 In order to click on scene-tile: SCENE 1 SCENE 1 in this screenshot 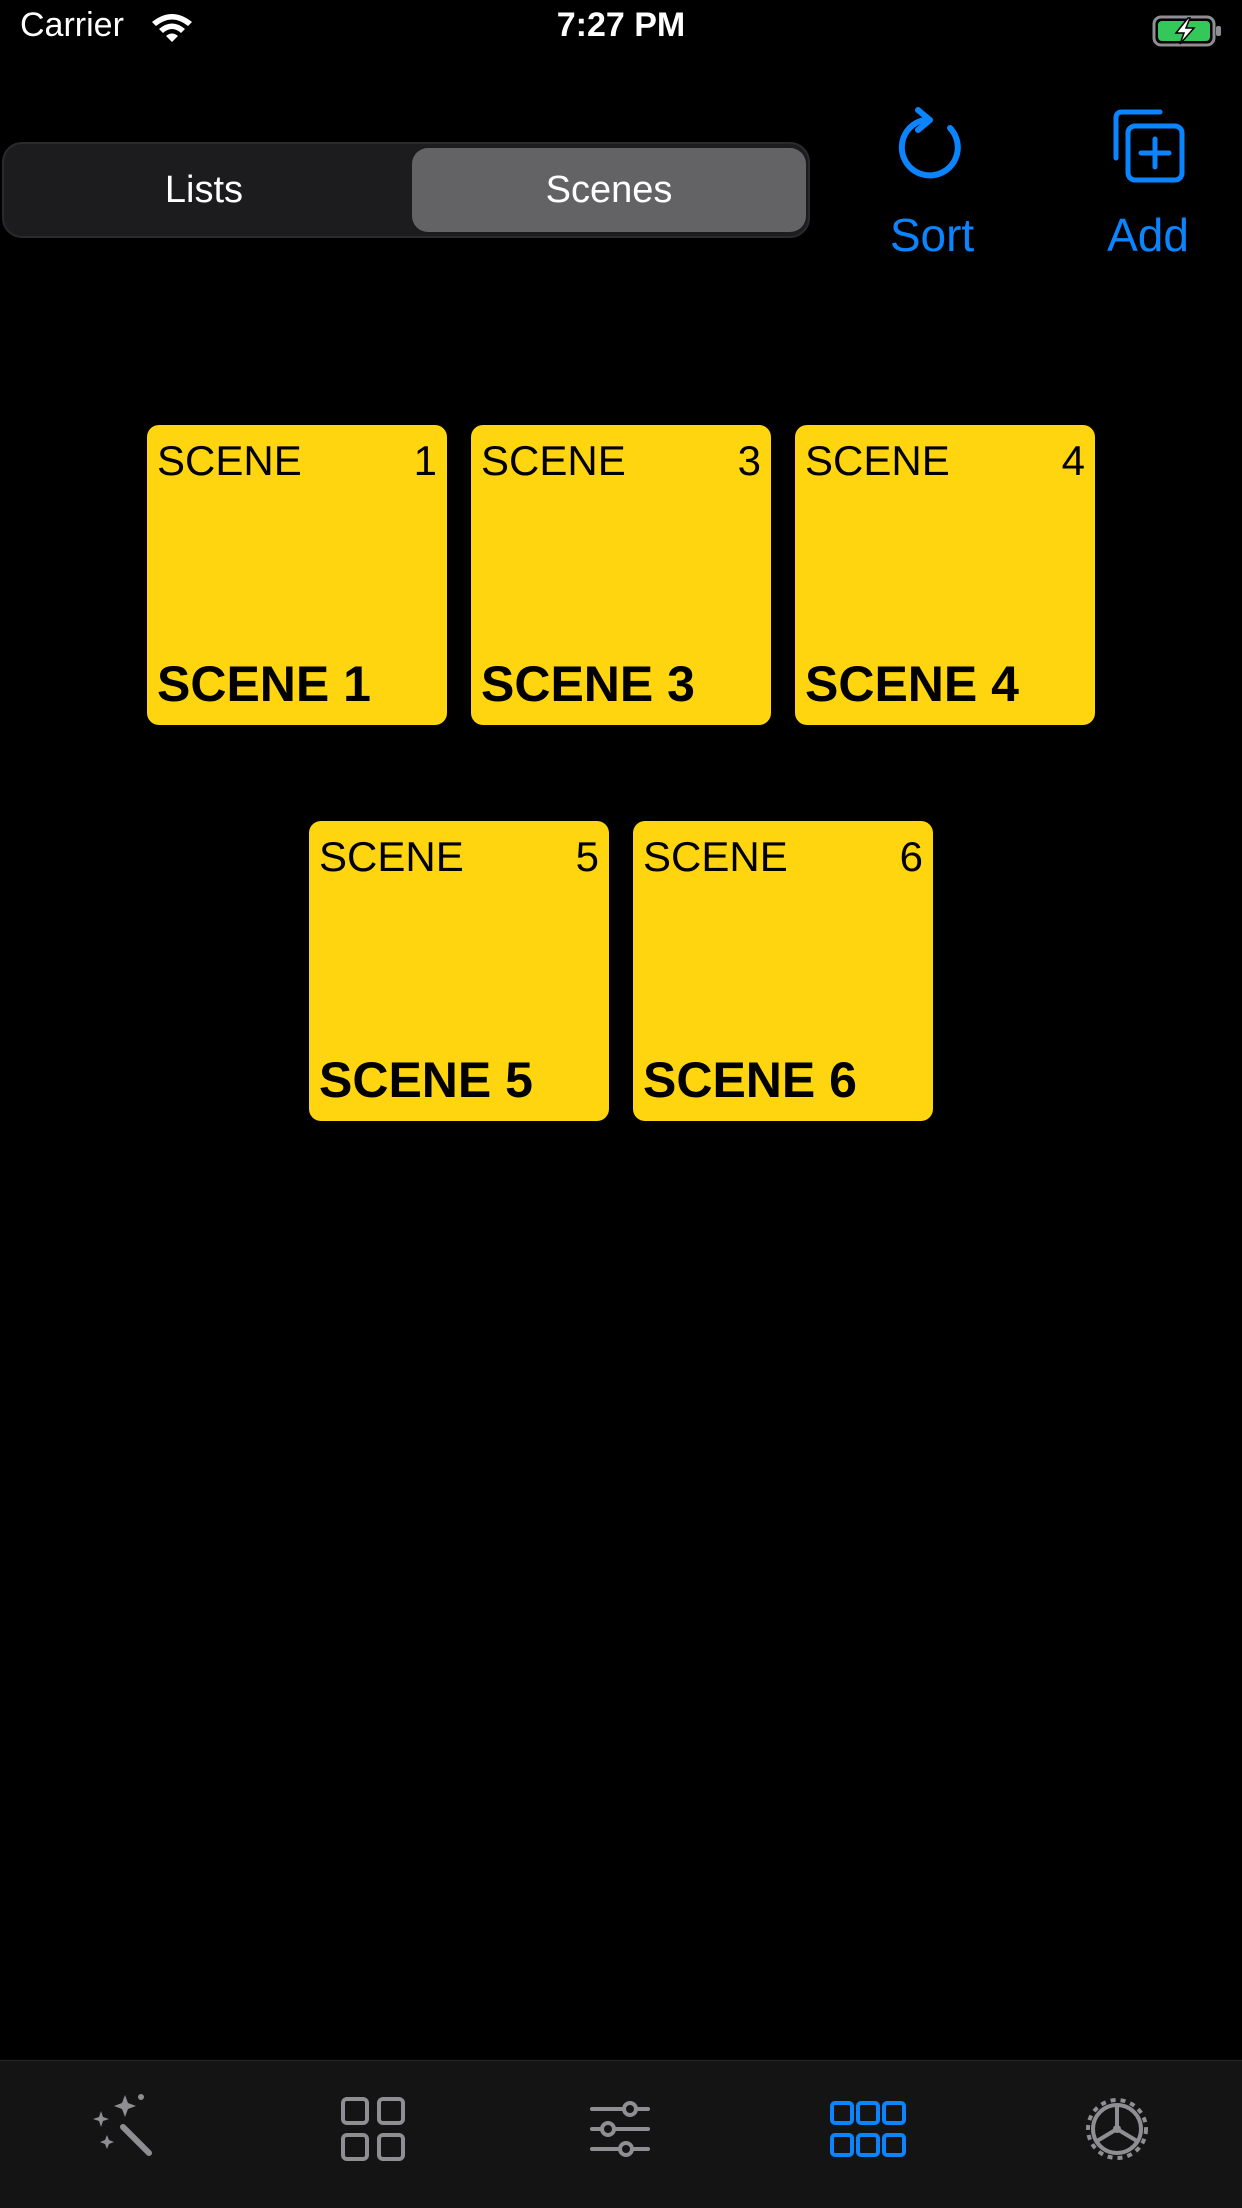, I will do `click(297, 575)`.